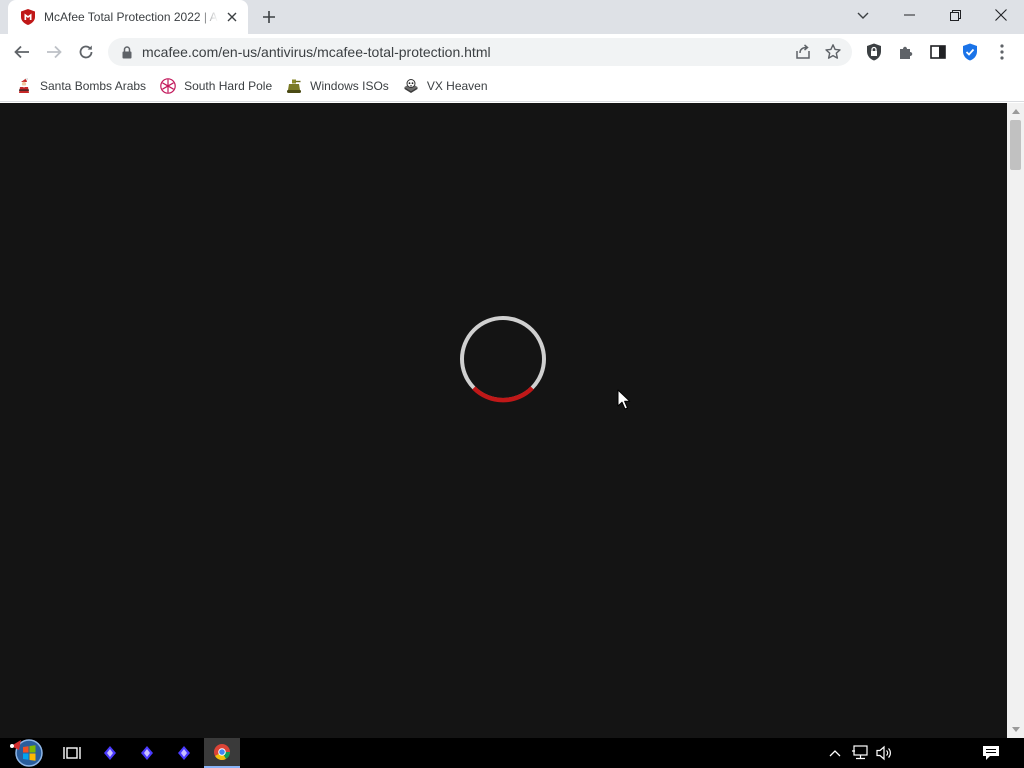 The width and height of the screenshot is (1024, 768). I want to click on browser-tab: McAfee Total Protection 2022 | Antivirus, so click(128, 17).